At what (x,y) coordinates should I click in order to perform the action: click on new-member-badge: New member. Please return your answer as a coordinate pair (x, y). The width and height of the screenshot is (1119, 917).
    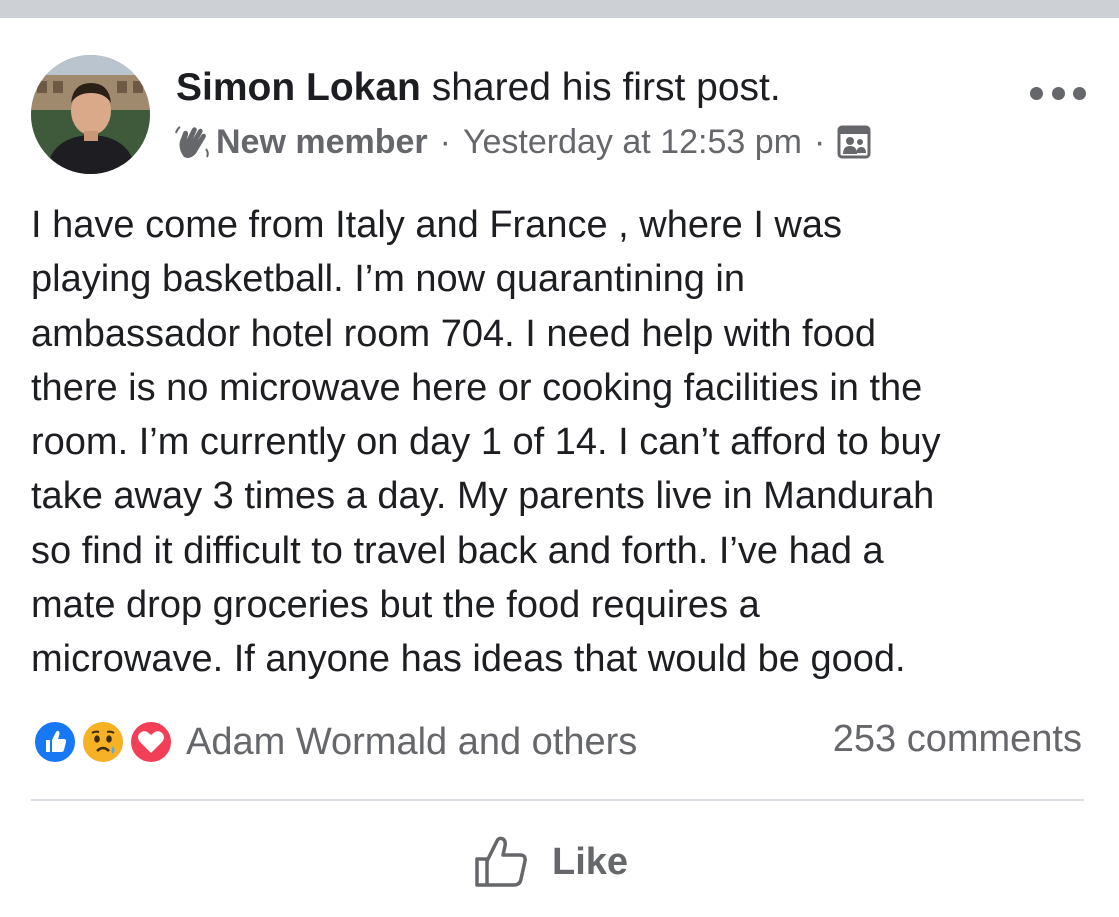
    Looking at the image, I should click on (322, 142).